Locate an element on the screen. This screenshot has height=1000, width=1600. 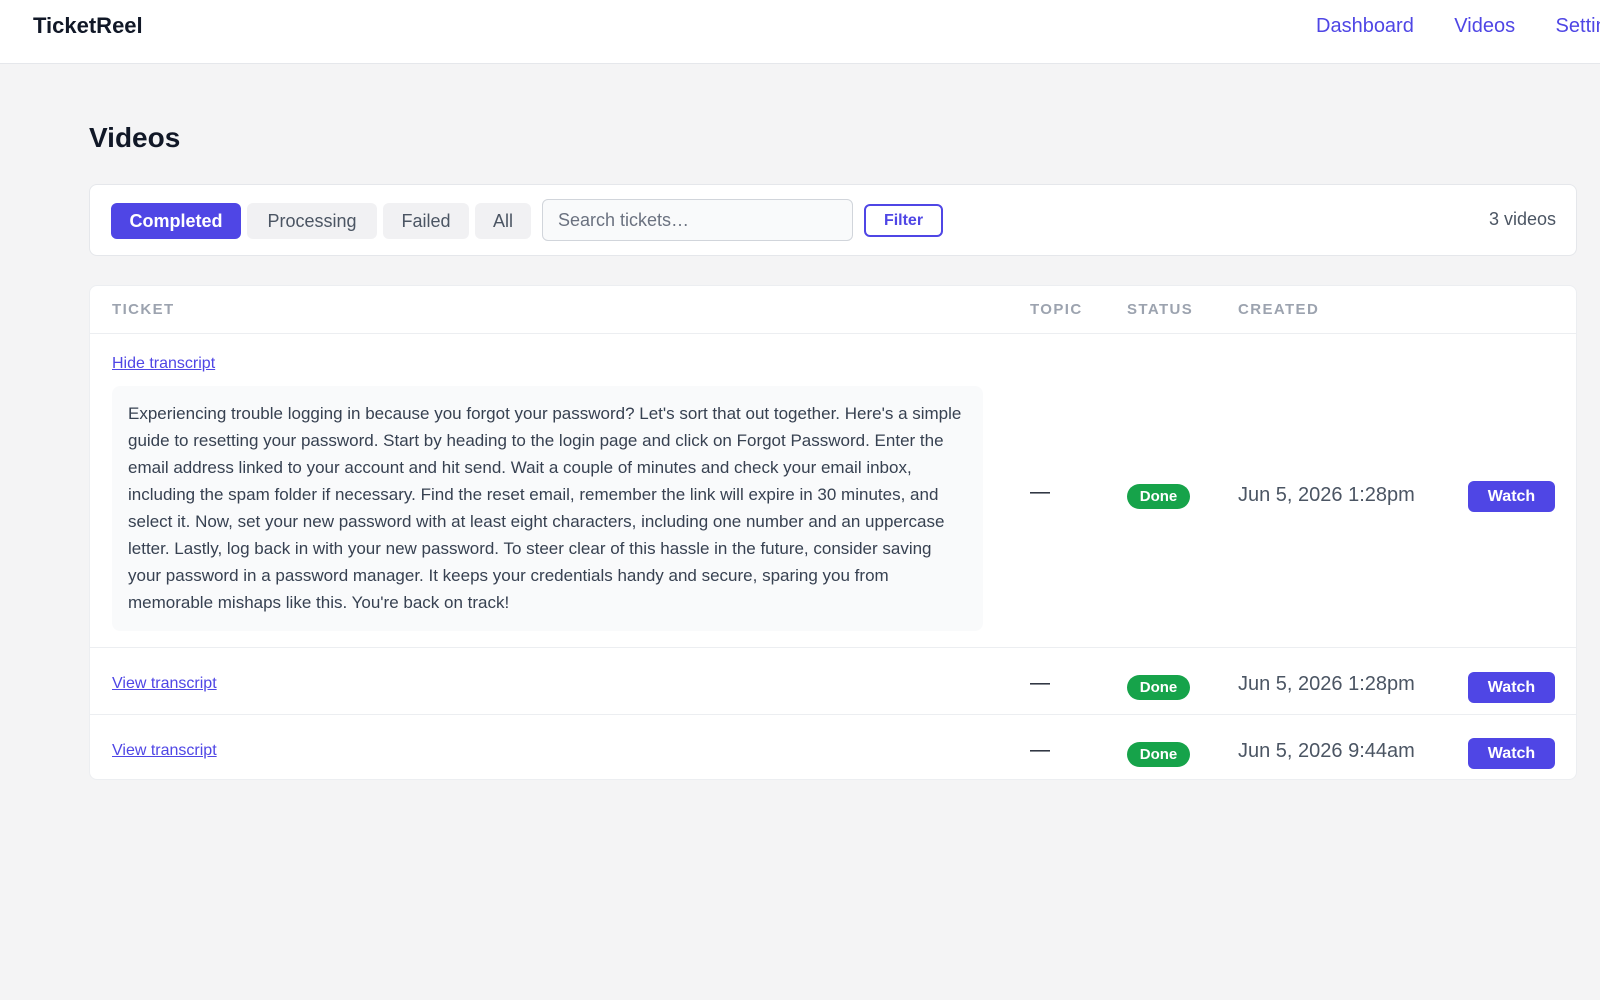
hide-transcript-link: Hide transcript is located at coordinates (163, 364).